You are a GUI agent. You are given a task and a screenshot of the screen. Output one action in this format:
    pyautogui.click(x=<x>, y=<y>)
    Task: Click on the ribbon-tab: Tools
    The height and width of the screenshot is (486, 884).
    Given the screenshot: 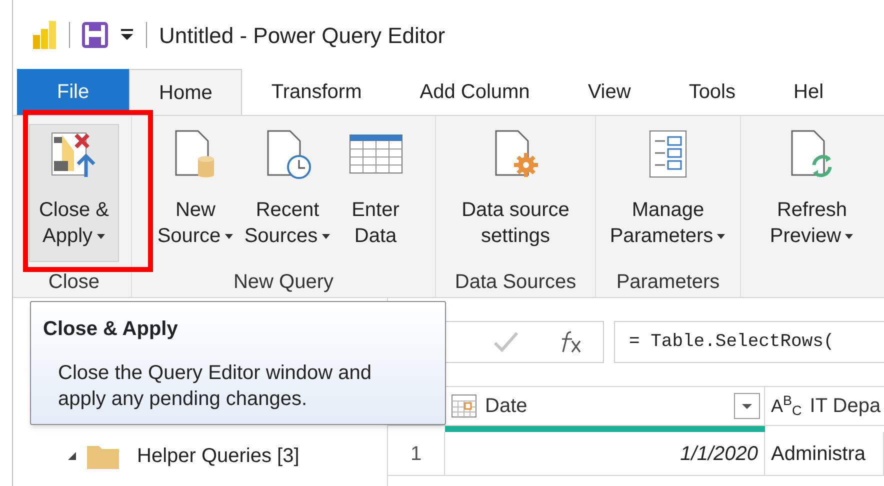 What is the action you would take?
    pyautogui.click(x=712, y=92)
    